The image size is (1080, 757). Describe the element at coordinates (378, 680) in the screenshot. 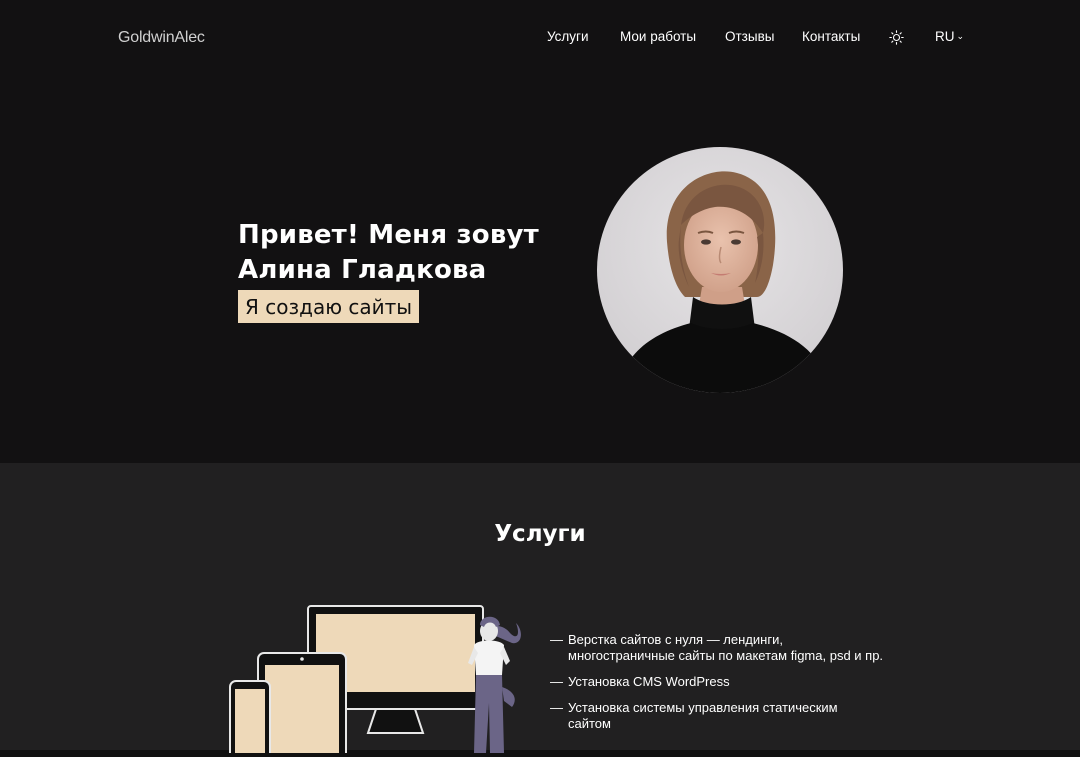

I see `devices-illustration` at that location.